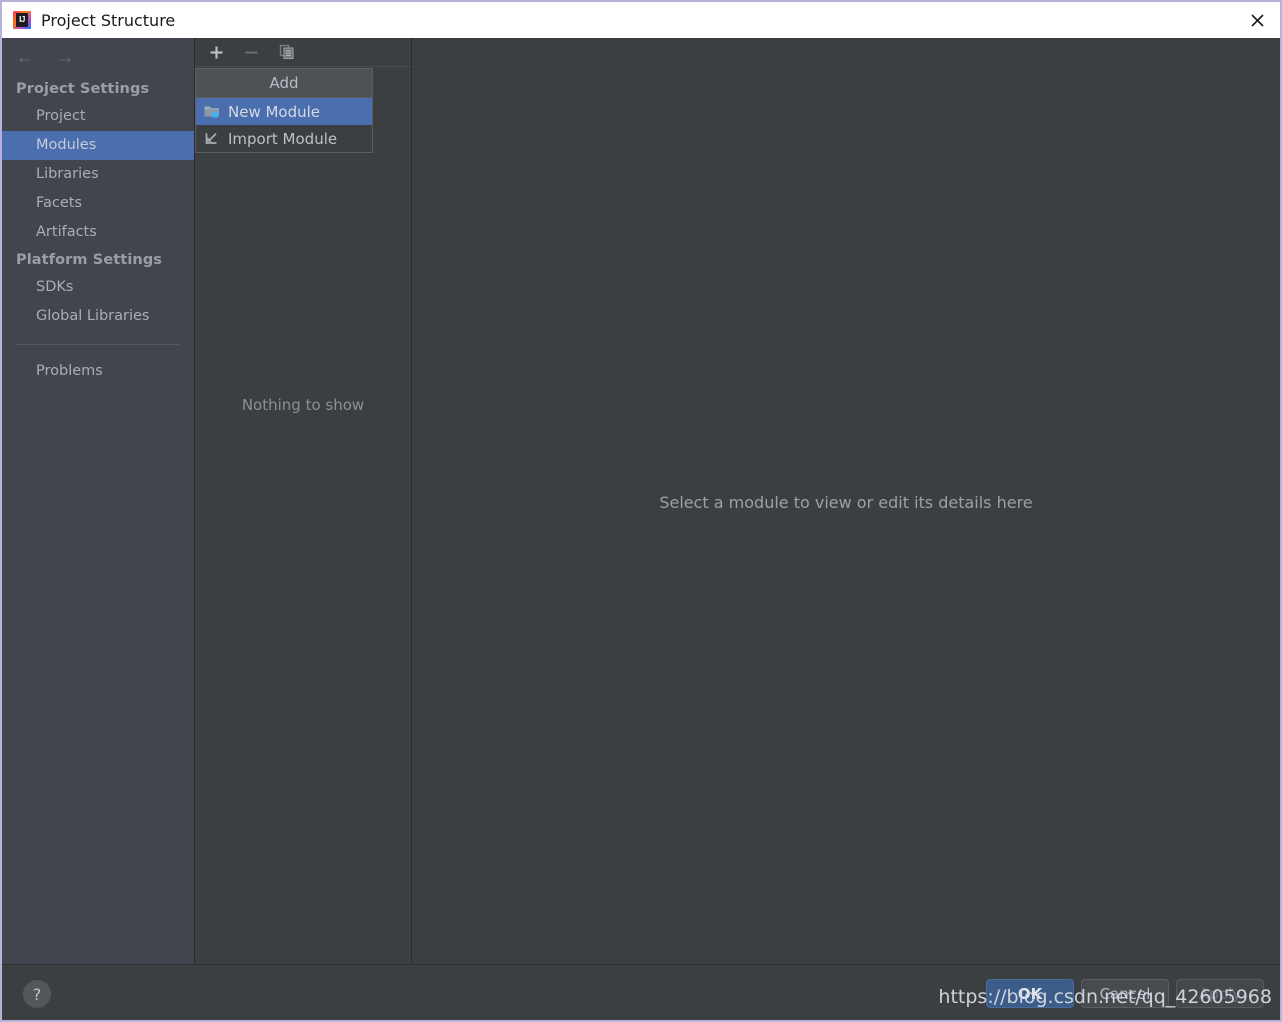  Describe the element at coordinates (25, 57) in the screenshot. I see `arrow-left-icon: ←` at that location.